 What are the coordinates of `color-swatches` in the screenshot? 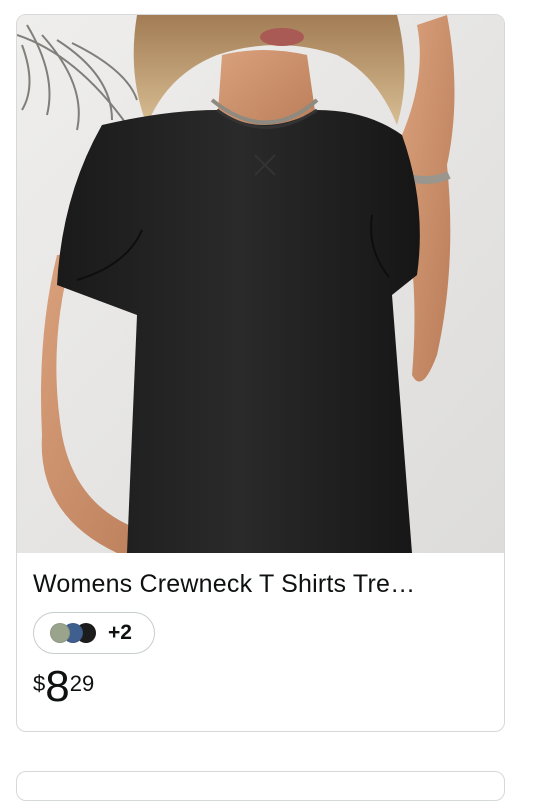 It's located at (75, 633).